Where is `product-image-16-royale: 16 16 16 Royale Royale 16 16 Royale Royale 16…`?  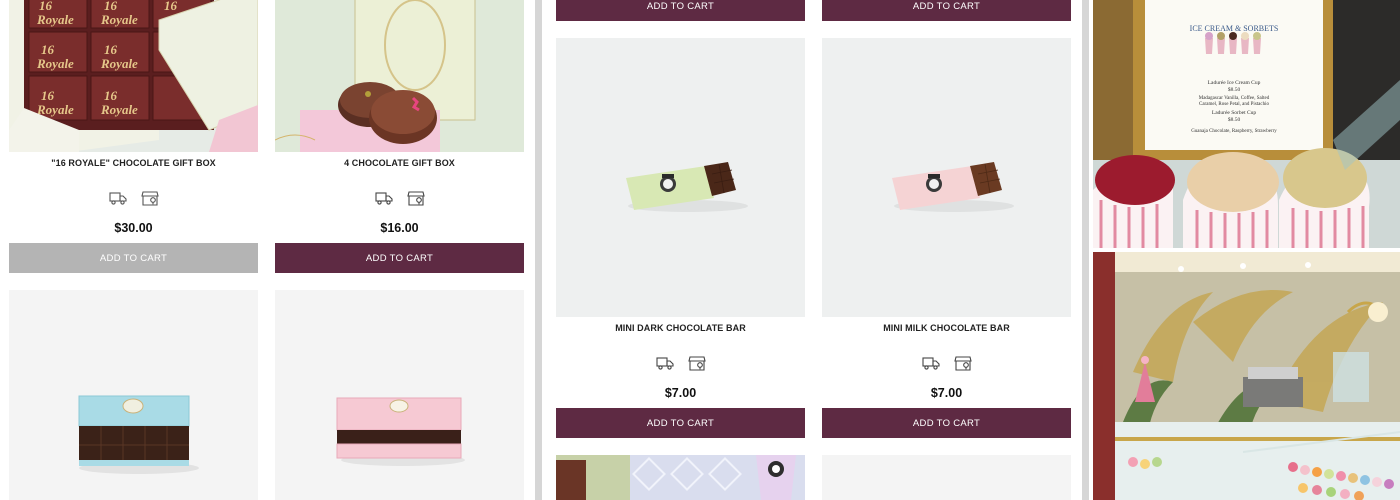 product-image-16-royale: 16 16 16 Royale Royale 16 16 Royale Royale 16… is located at coordinates (133, 76).